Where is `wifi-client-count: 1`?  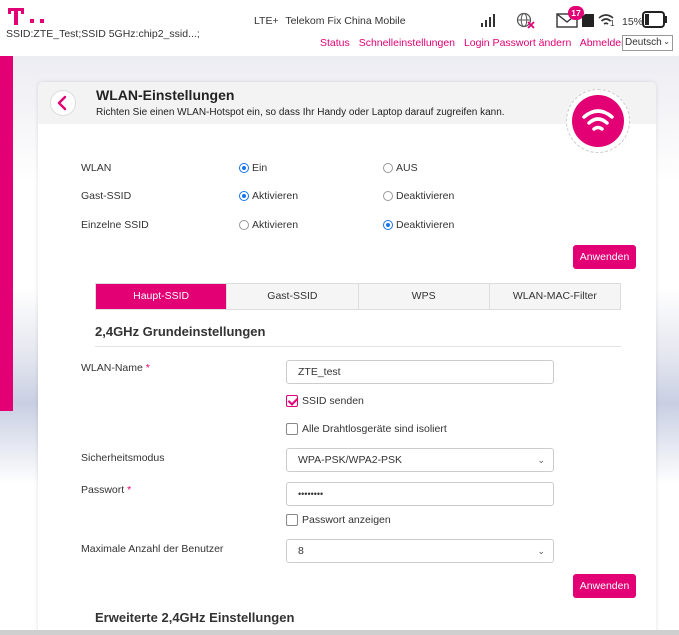
wifi-client-count: 1 is located at coordinates (612, 23).